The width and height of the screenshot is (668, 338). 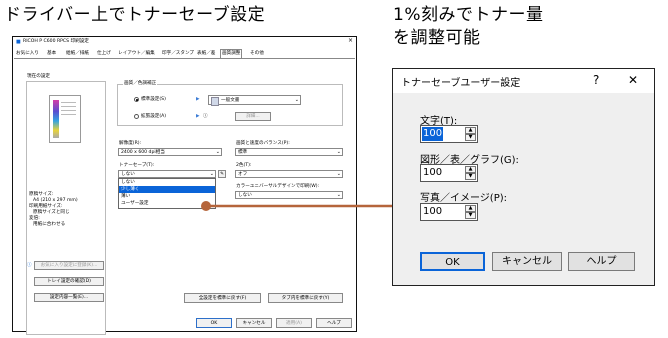 What do you see at coordinates (432, 212) in the screenshot?
I see `photo-value: 100` at bounding box center [432, 212].